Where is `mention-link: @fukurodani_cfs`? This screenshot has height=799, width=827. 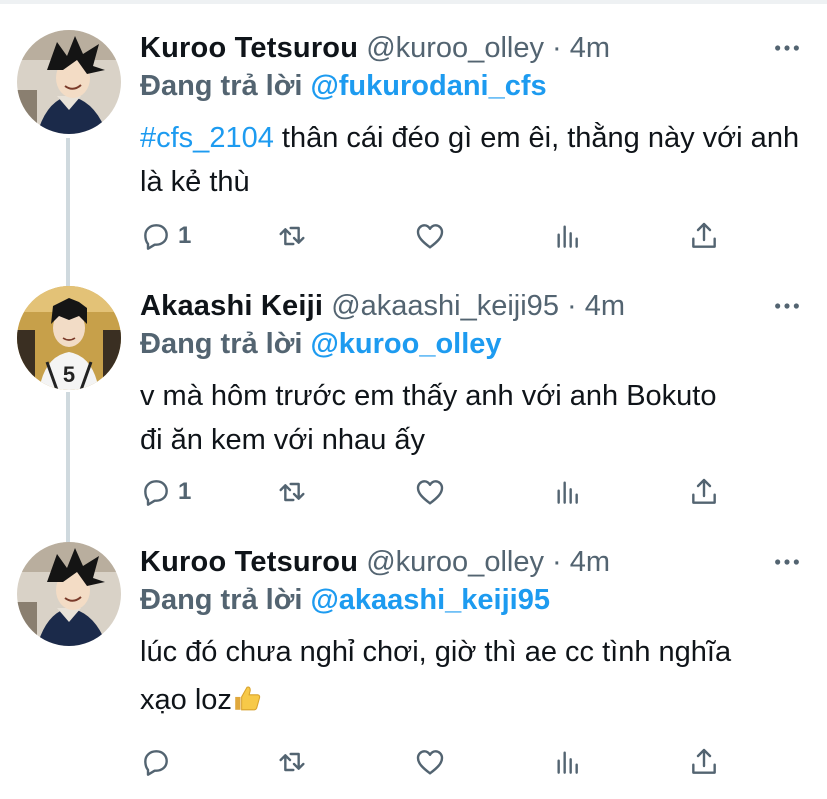
mention-link: @fukurodani_cfs is located at coordinates (428, 86).